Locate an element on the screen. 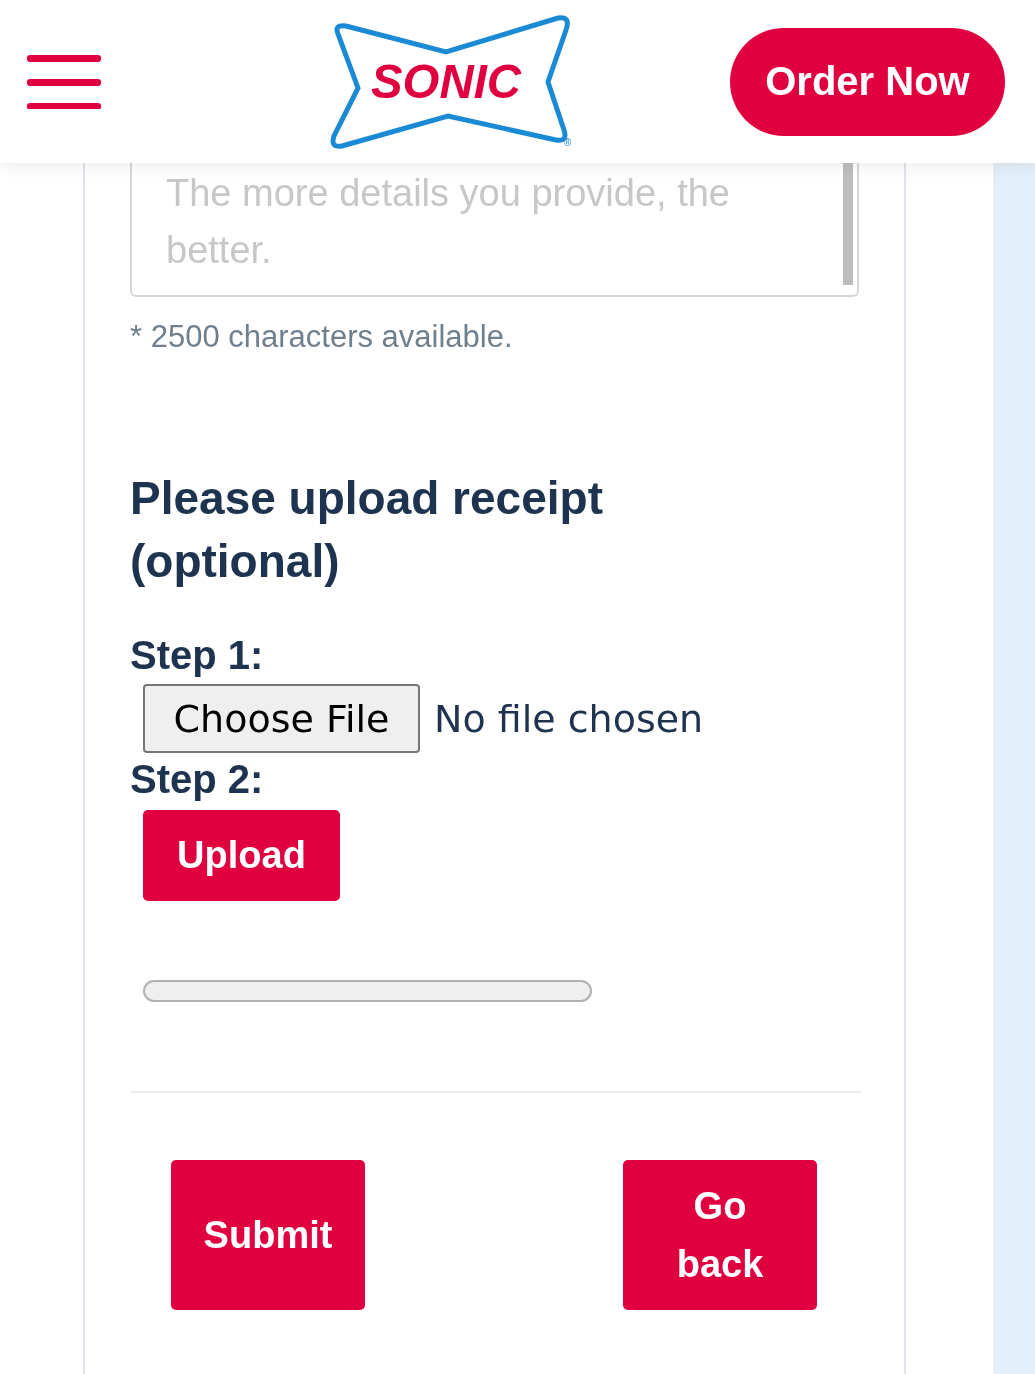  scrollbar is located at coordinates (848, 224).